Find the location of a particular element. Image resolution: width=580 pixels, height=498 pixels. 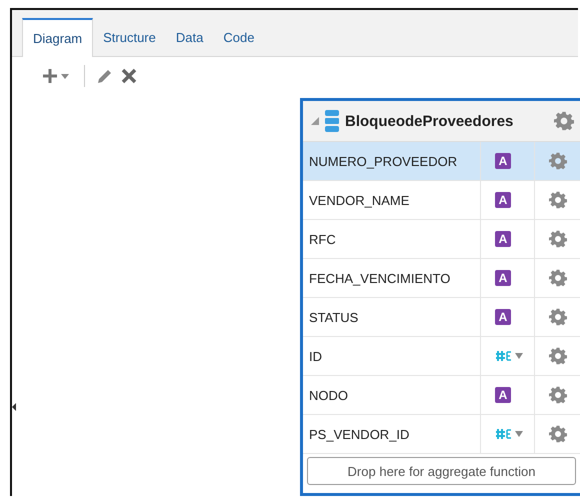

tab: Diagram is located at coordinates (58, 37).